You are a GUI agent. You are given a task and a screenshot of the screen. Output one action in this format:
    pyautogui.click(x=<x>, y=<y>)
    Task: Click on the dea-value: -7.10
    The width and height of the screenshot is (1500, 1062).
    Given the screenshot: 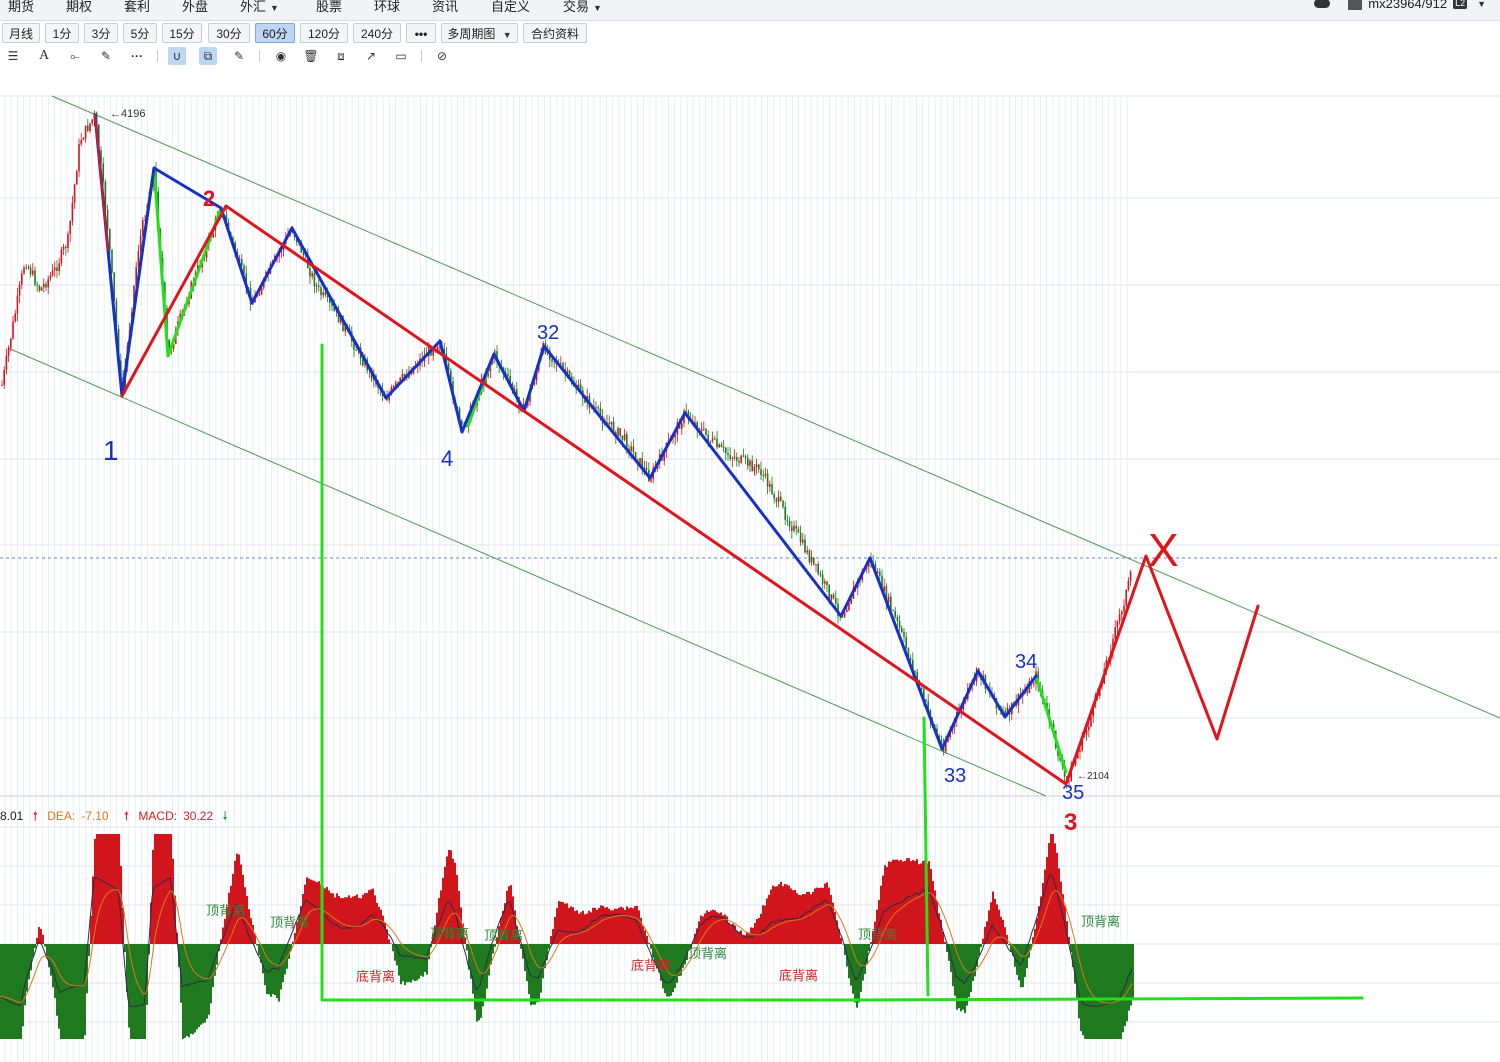 What is the action you would take?
    pyautogui.click(x=95, y=816)
    